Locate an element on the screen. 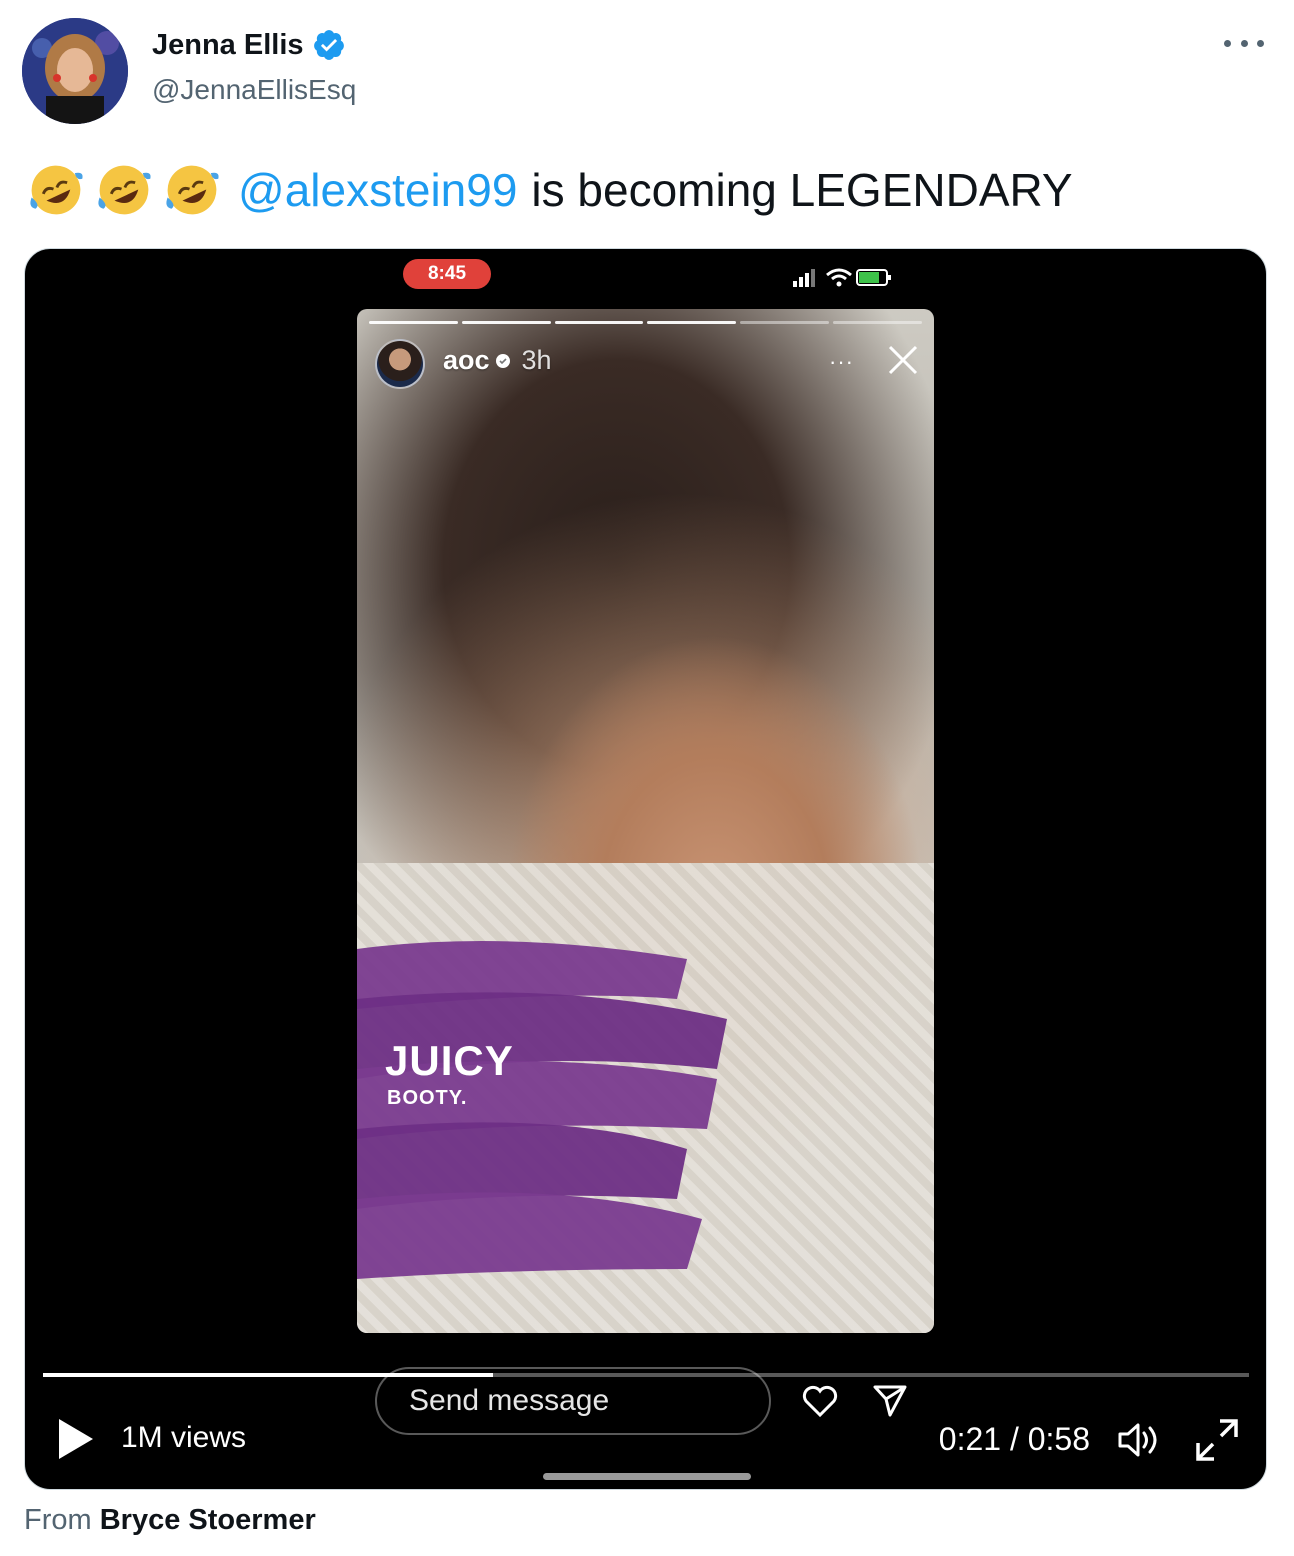  story-username: aoc is located at coordinates (466, 360).